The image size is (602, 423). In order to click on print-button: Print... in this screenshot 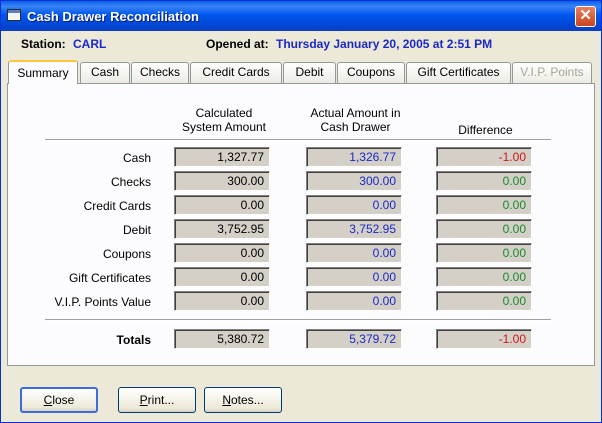, I will do `click(157, 400)`.